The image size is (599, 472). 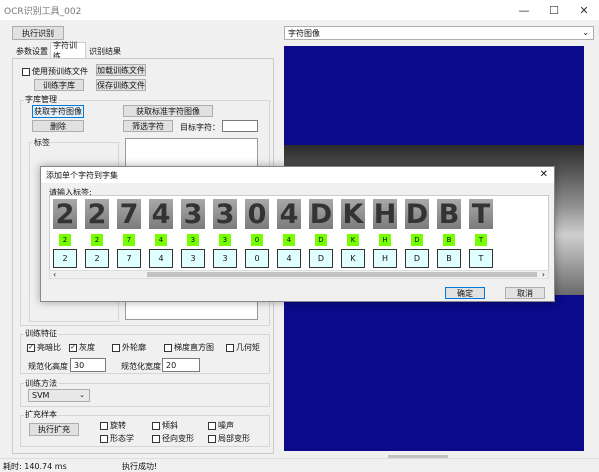 I want to click on run-augment-button: 执行扩充, so click(x=54, y=429).